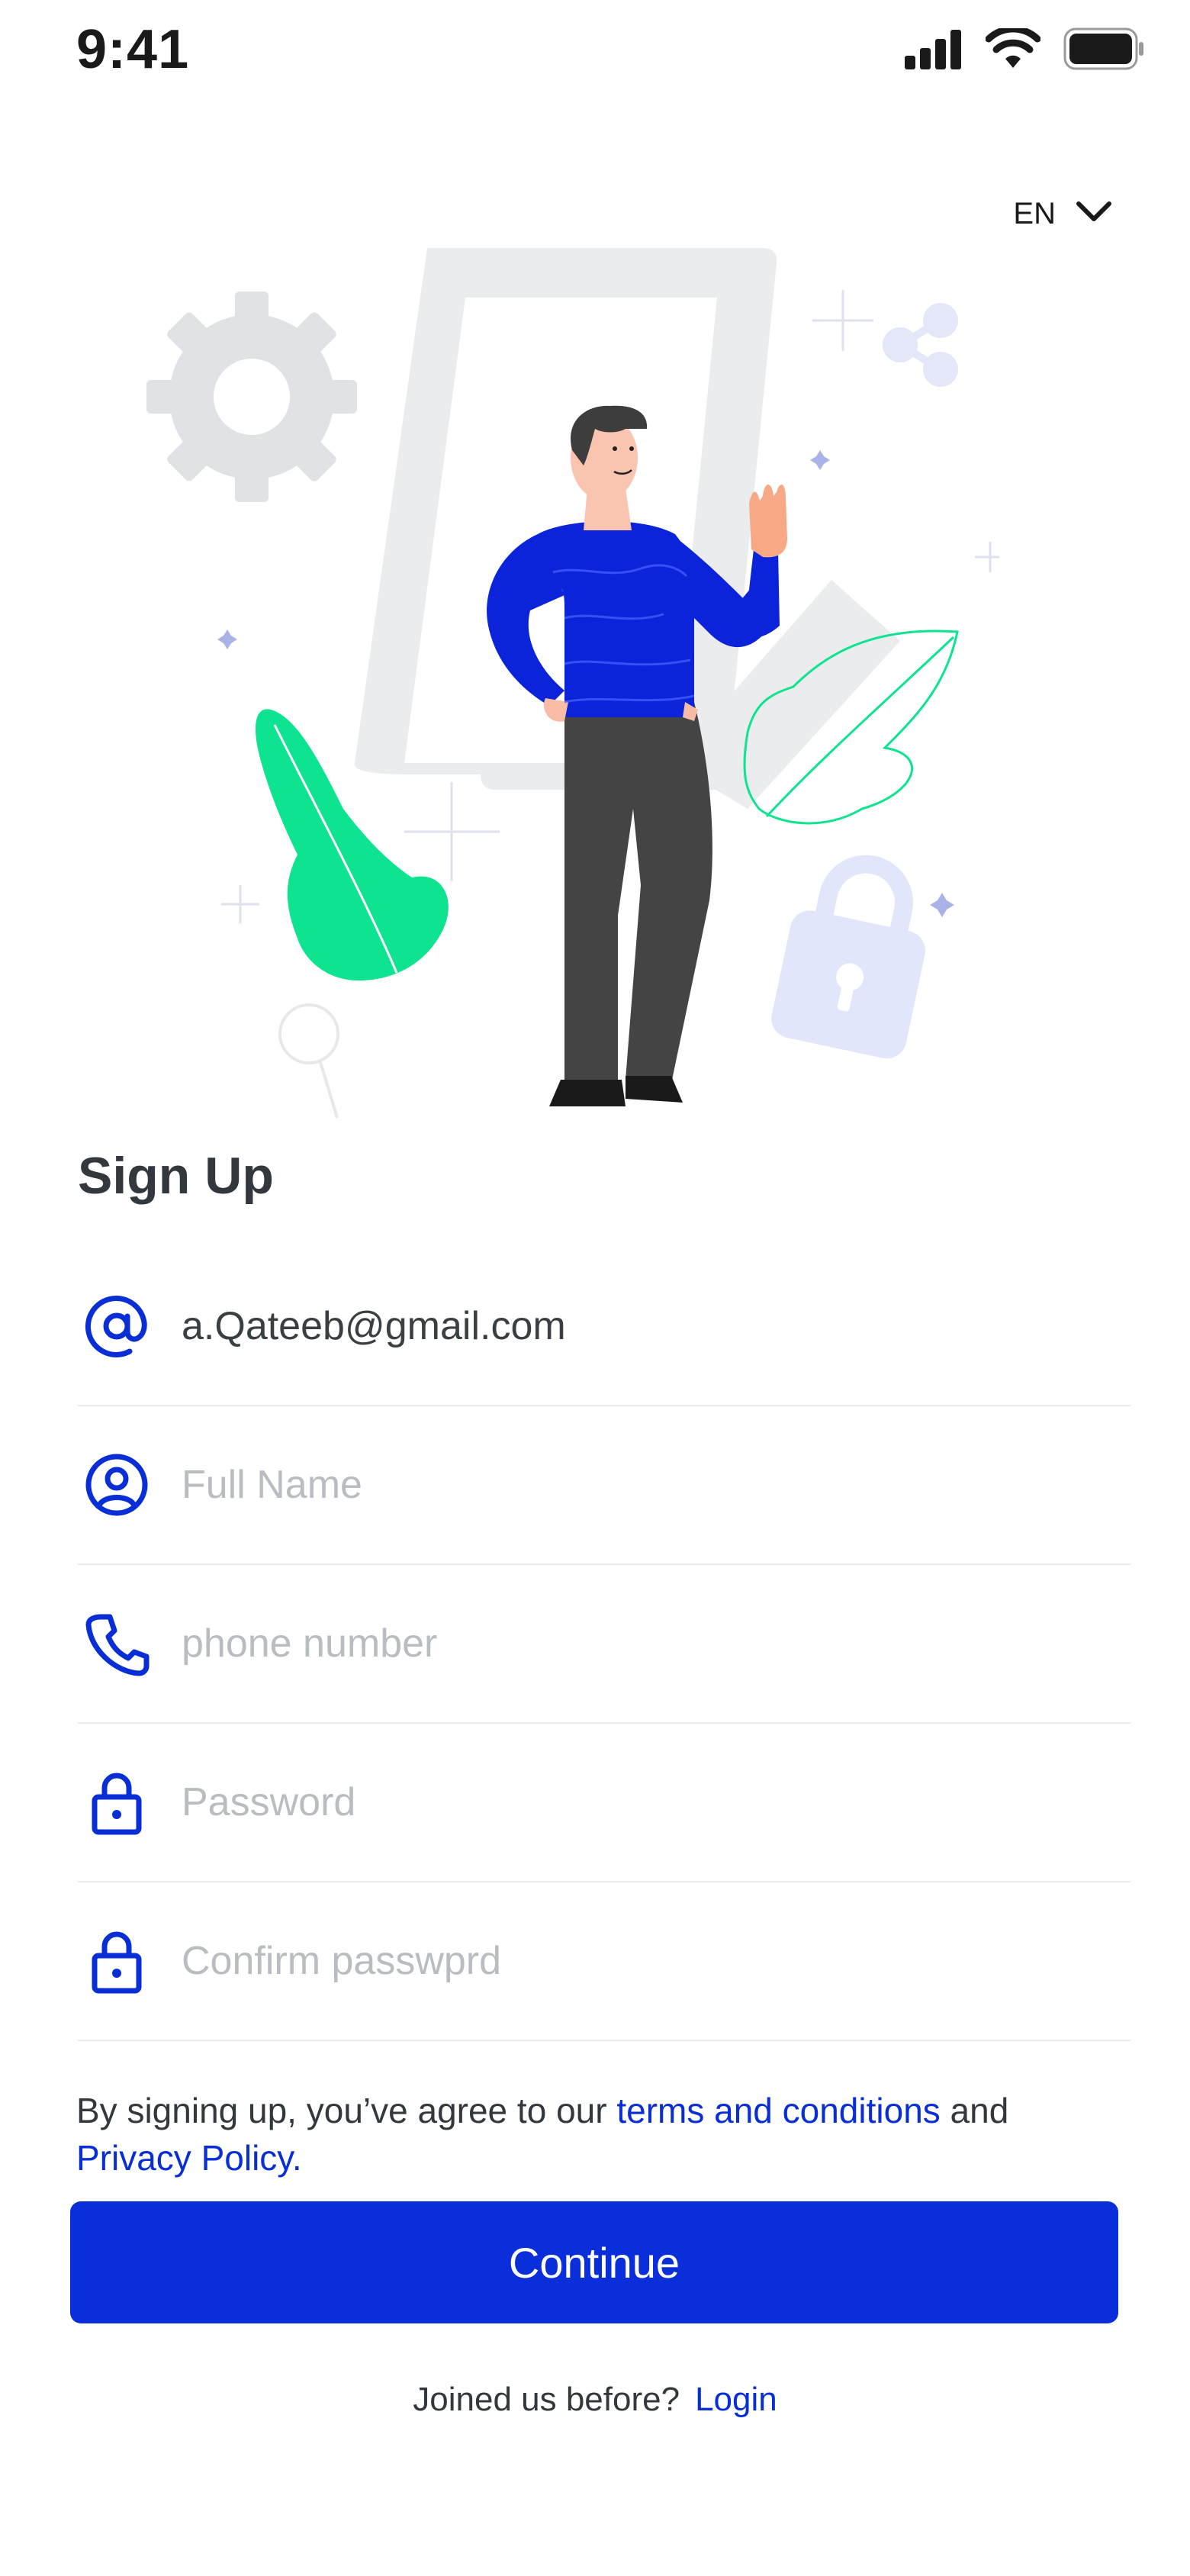 Image resolution: width=1190 pixels, height=2576 pixels. Describe the element at coordinates (346, 2110) in the screenshot. I see `terms-prefix: By signing up, you’ve agree to our` at that location.